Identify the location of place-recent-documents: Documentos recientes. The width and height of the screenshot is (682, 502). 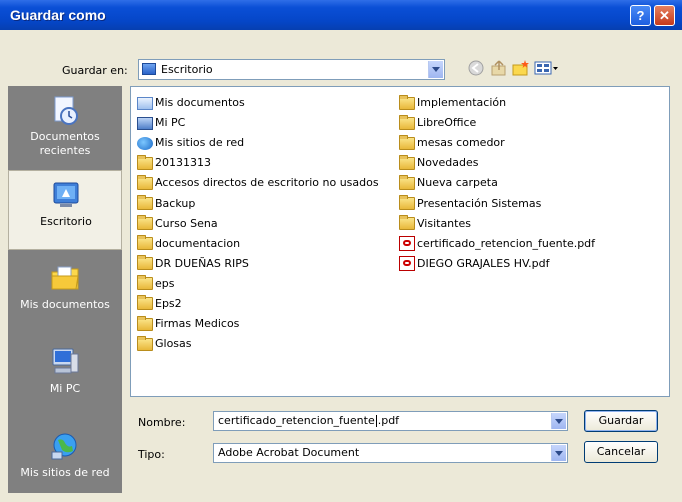
(65, 126).